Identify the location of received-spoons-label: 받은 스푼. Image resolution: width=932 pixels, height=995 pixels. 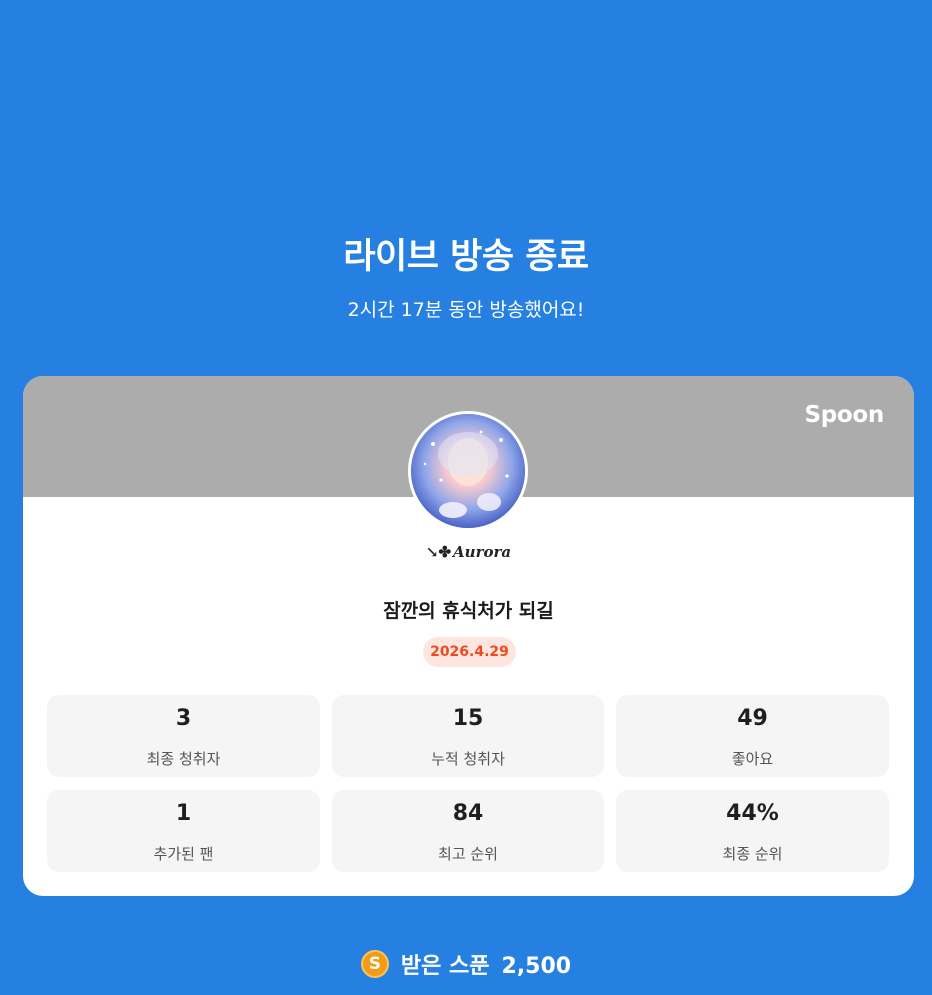
(445, 966).